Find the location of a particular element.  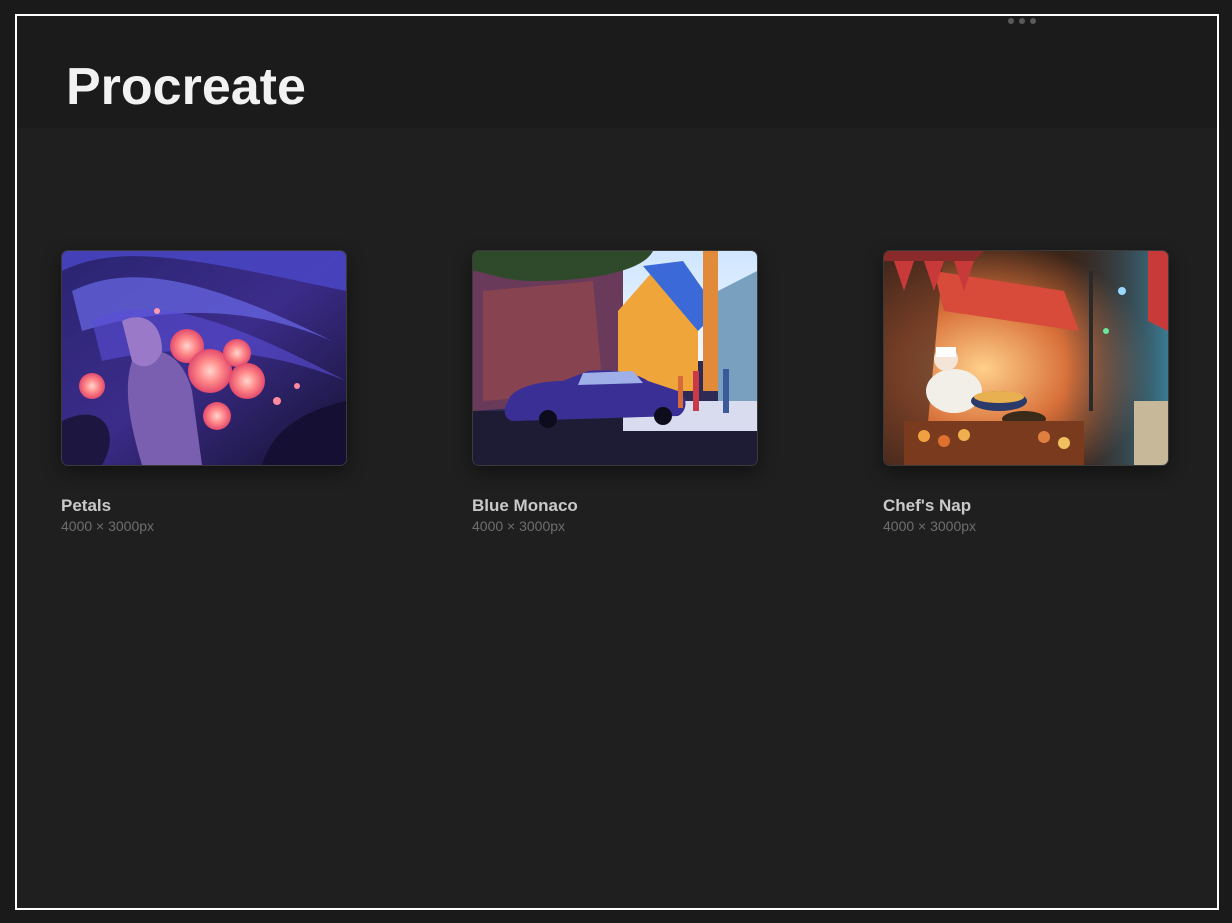

blue-monaco-thumbnail-image is located at coordinates (615, 358).